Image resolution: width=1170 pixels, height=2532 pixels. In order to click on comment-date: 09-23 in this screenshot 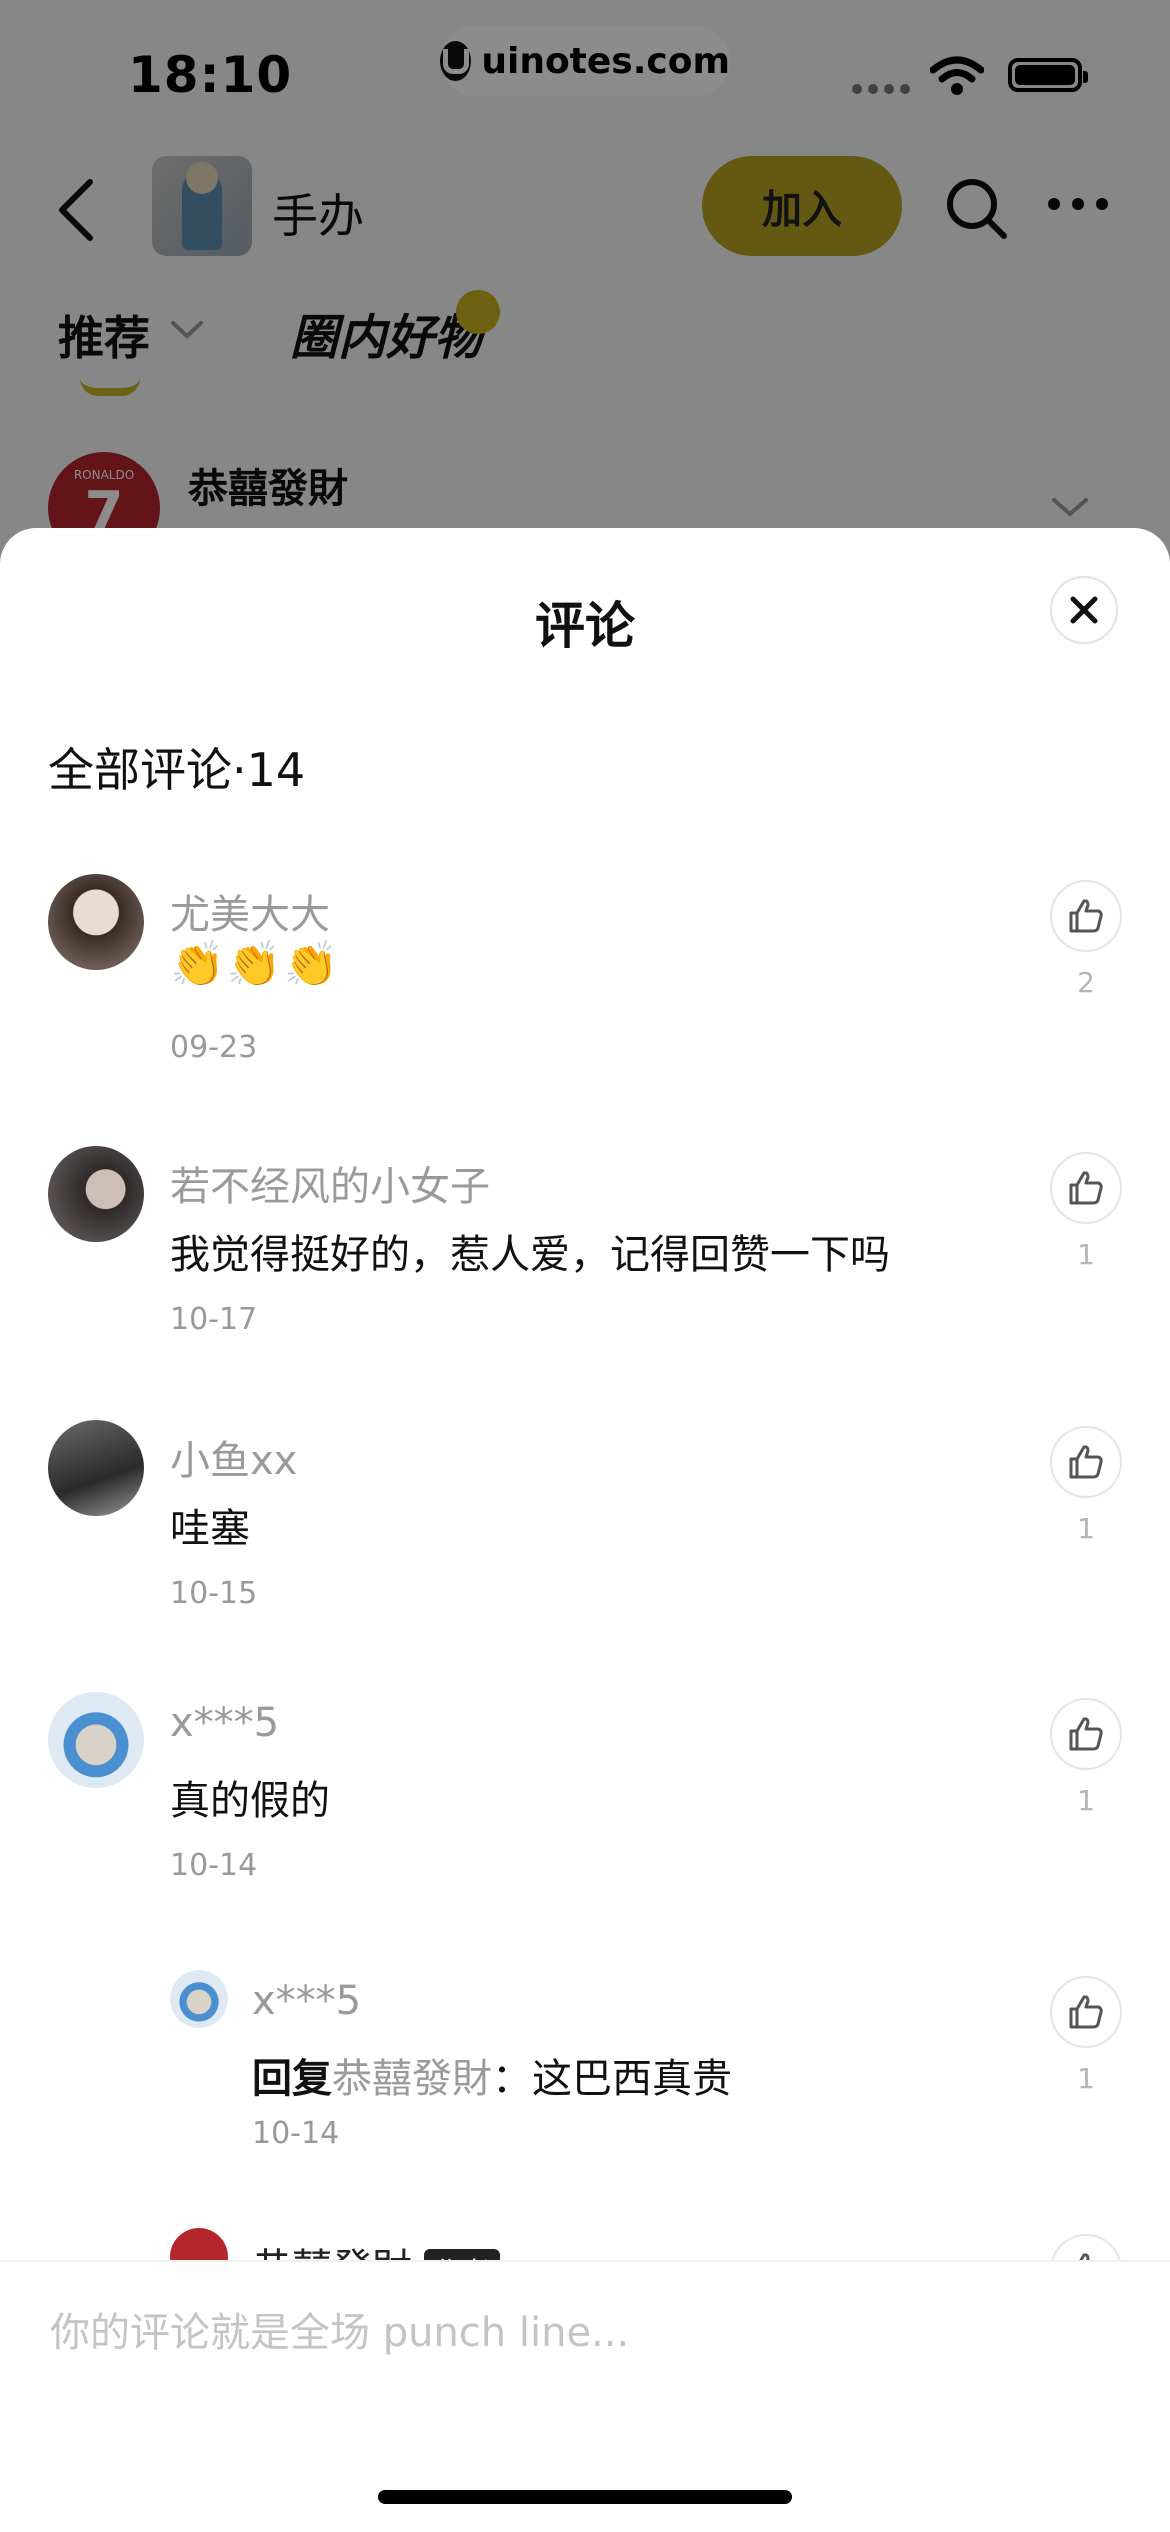, I will do `click(214, 1047)`.